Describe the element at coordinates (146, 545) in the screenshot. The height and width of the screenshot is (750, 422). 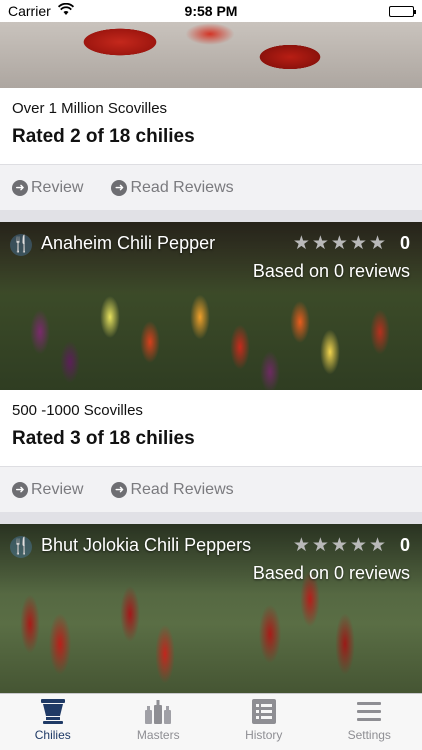
I see `chili-name: Bhut Jolokia Chili Peppers` at that location.